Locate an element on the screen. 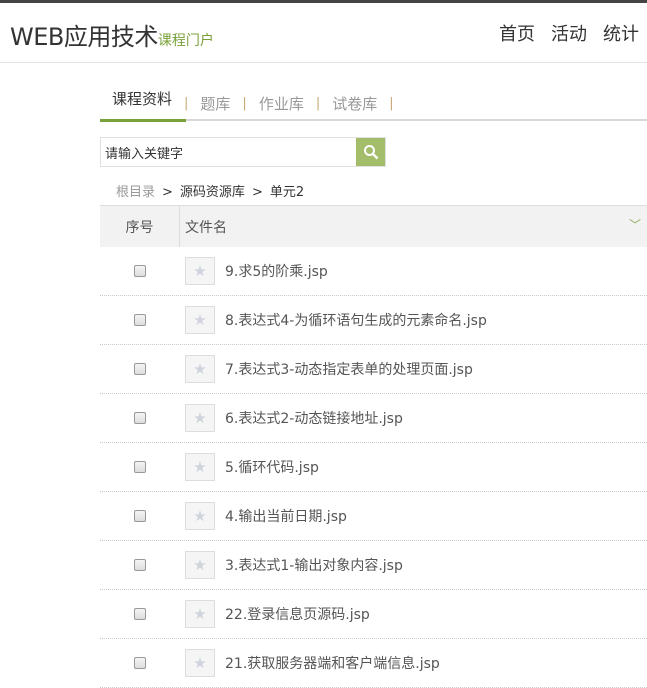 Image resolution: width=647 pixels, height=688 pixels. header: WEB应用技术课程门户 首页 活动 统计 is located at coordinates (323, 33).